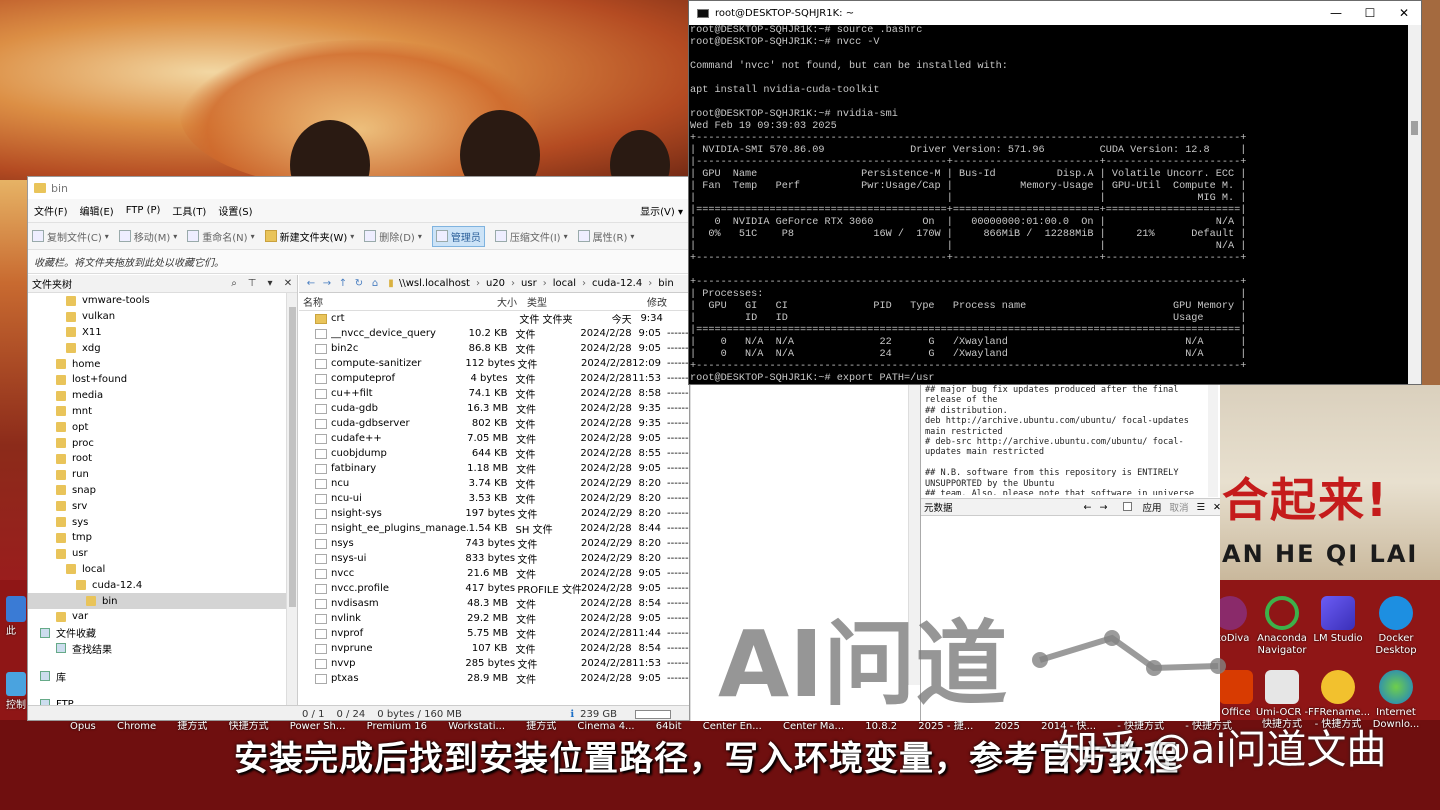  Describe the element at coordinates (16, 691) in the screenshot. I see `desktop-icon-control-panel: 控制` at that location.